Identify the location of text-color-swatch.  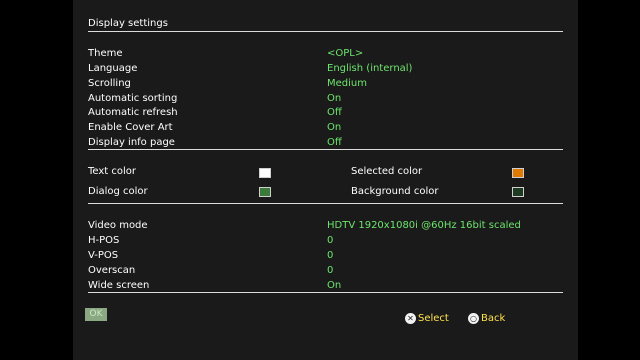
(265, 173).